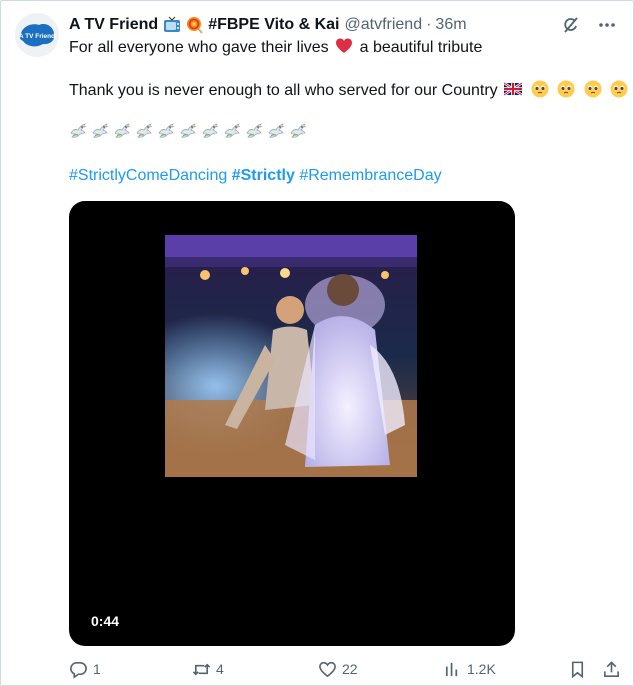  I want to click on top-right-actions, so click(589, 25).